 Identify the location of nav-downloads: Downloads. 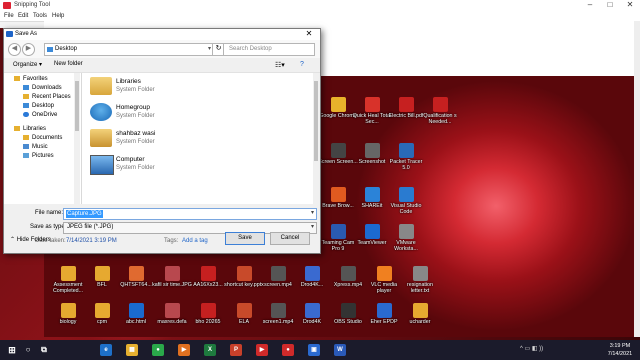
(42, 88).